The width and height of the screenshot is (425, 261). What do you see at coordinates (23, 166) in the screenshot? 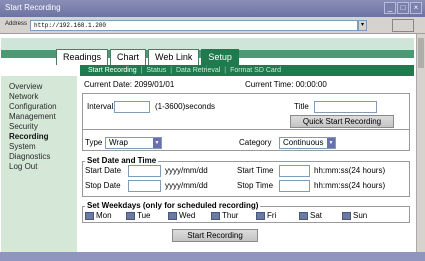
I see `sidebar-item-log-out: Log Out` at bounding box center [23, 166].